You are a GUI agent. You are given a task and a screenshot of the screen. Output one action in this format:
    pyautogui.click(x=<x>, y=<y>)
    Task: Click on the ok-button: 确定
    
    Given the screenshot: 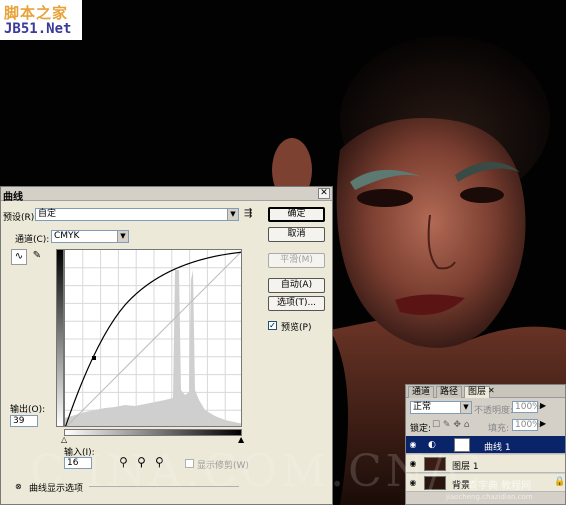 What is the action you would take?
    pyautogui.click(x=296, y=214)
    